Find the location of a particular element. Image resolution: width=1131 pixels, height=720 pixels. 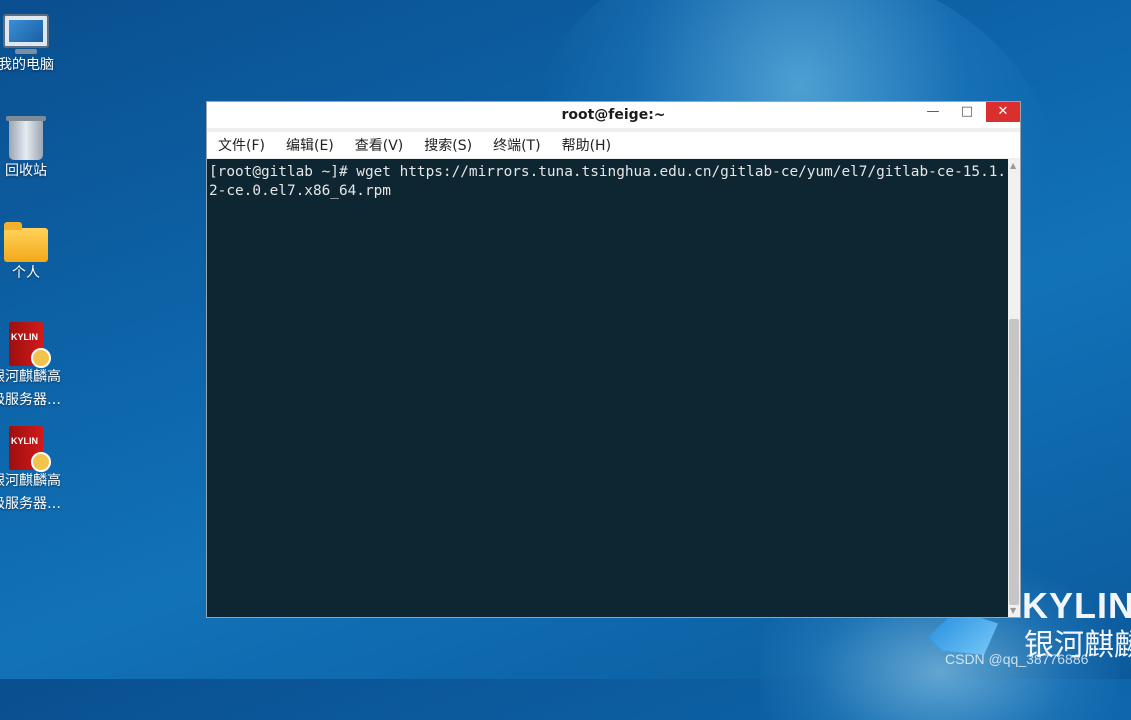

desktop-icon-label: 个人 is located at coordinates (26, 273).